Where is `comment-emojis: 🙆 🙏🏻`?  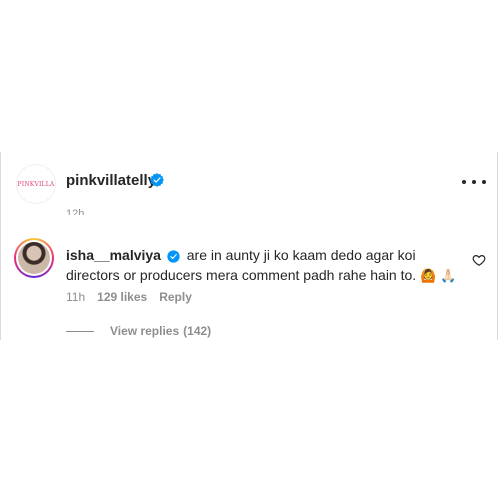
comment-emojis: 🙆 🙏🏻 is located at coordinates (438, 276).